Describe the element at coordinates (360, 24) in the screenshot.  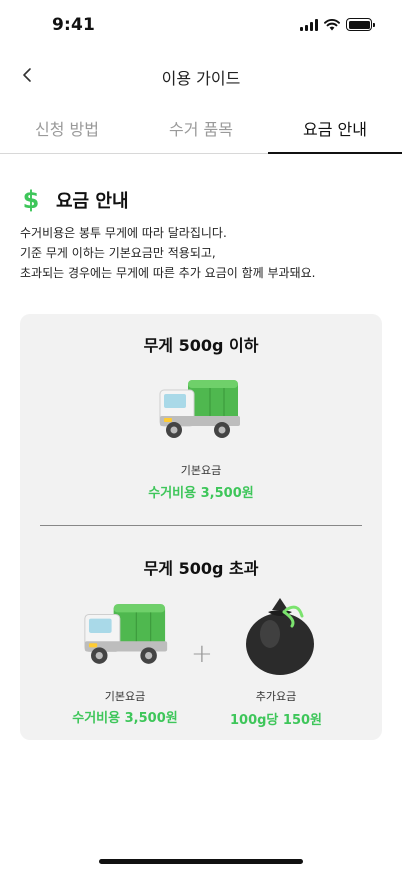
I see `battery-icon` at that location.